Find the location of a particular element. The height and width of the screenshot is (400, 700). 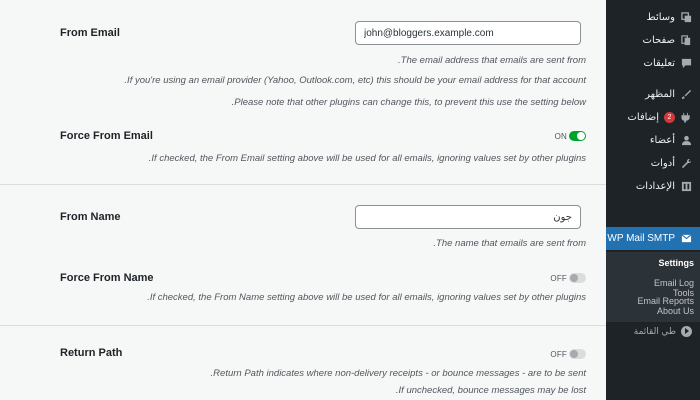

collapse-menu-label: طي القائمة is located at coordinates (654, 330).